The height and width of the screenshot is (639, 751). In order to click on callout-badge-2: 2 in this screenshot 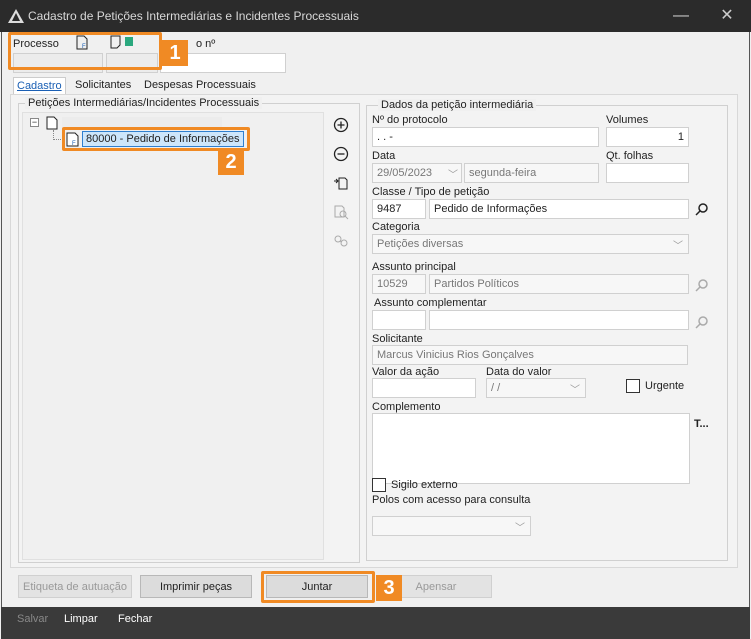, I will do `click(231, 162)`.